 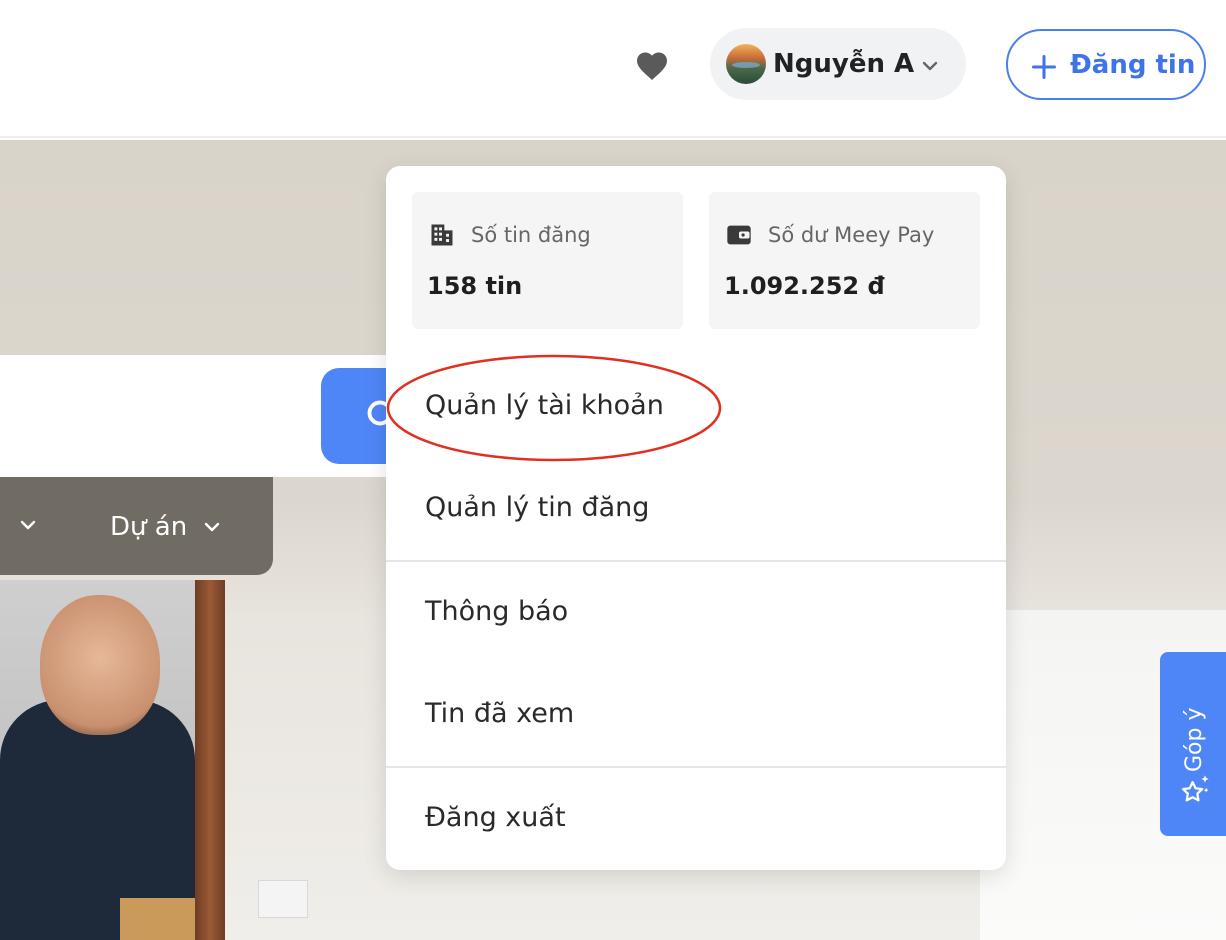 I want to click on plus-icon, so click(x=1044, y=67).